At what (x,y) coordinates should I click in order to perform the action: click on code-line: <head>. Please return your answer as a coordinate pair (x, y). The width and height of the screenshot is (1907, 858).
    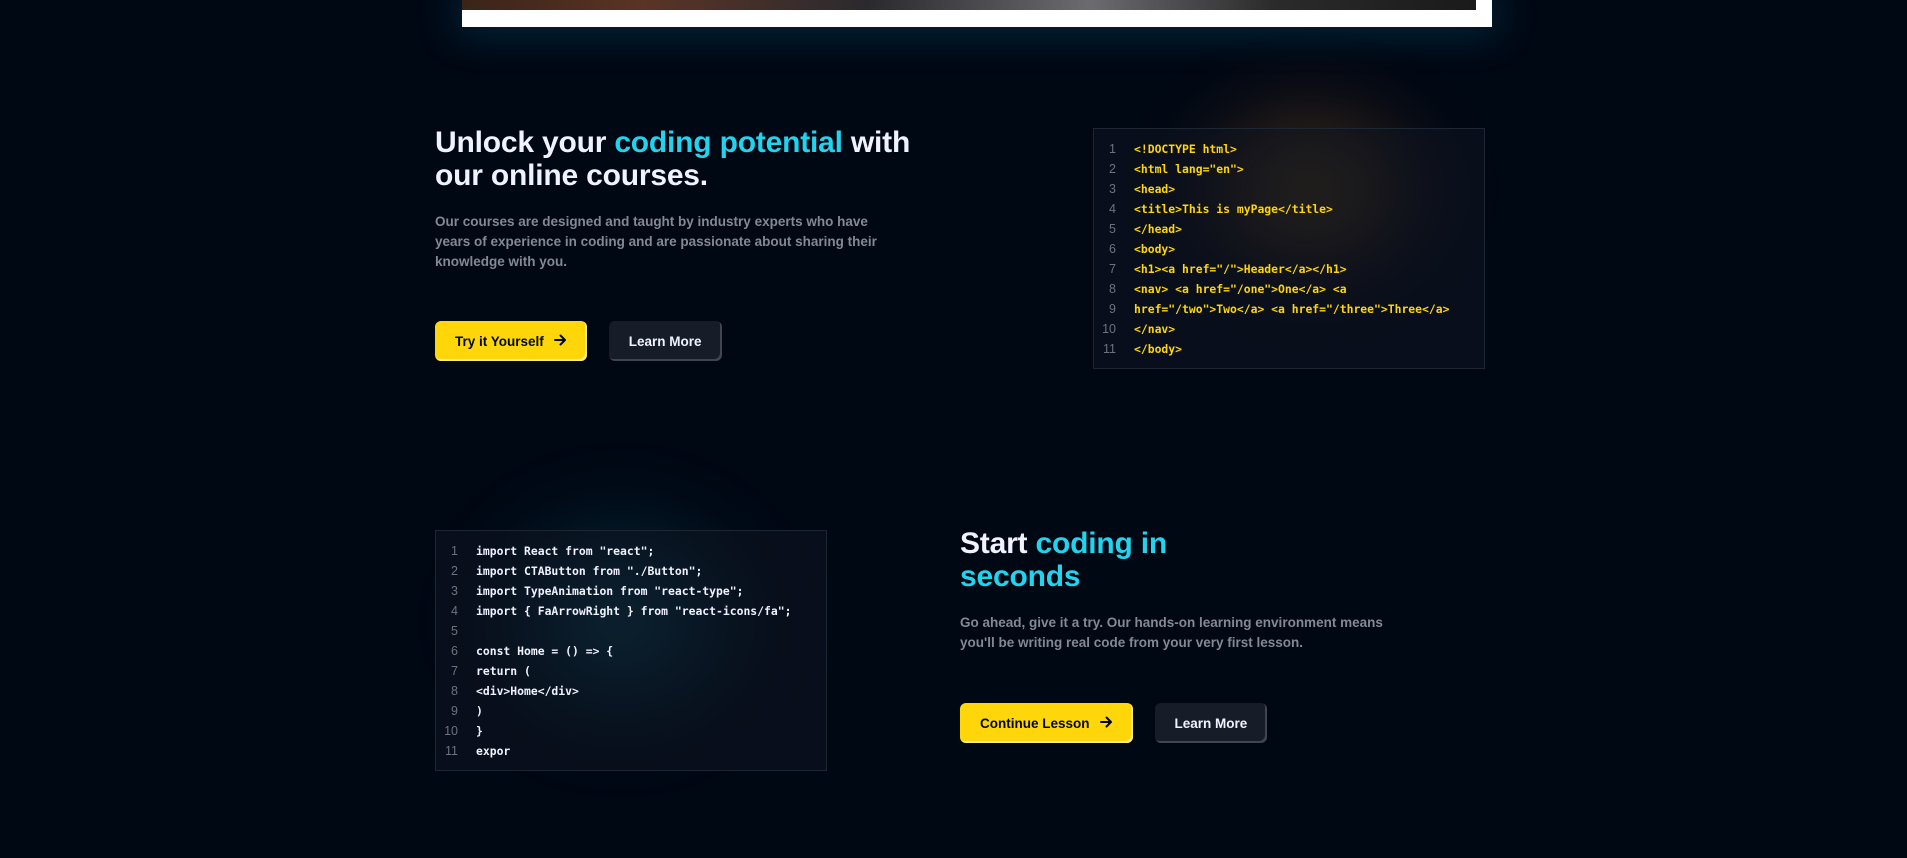
    Looking at the image, I should click on (1155, 189).